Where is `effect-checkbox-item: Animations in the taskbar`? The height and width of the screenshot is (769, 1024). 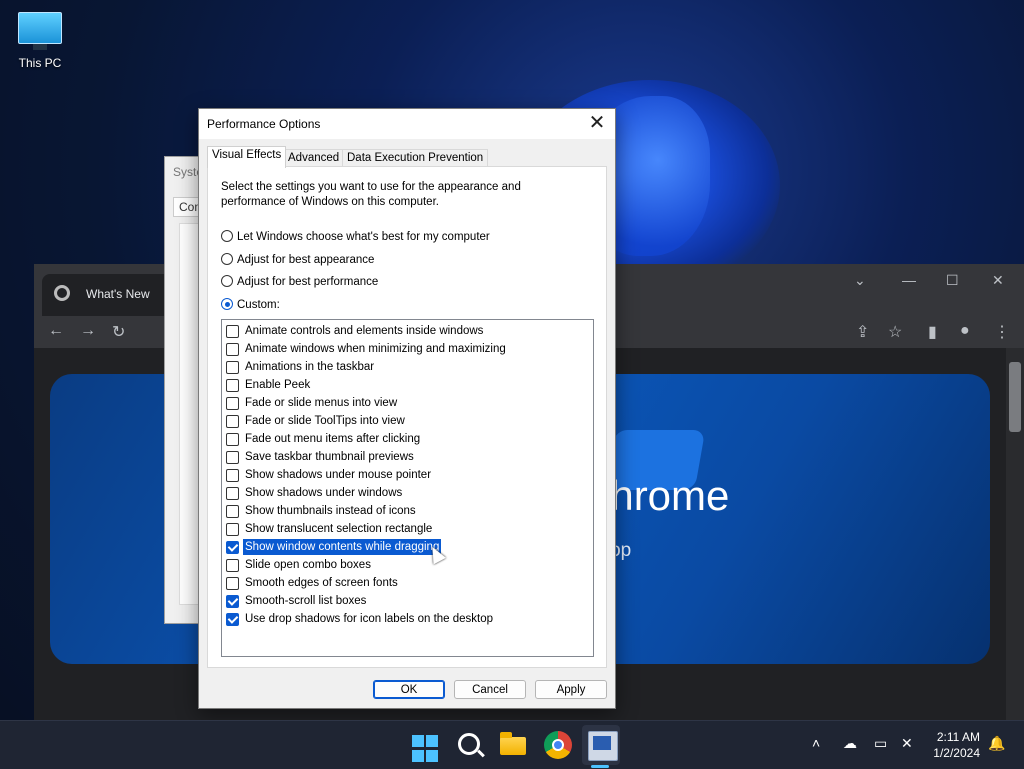
effect-checkbox-item: Animations in the taskbar is located at coordinates (406, 367).